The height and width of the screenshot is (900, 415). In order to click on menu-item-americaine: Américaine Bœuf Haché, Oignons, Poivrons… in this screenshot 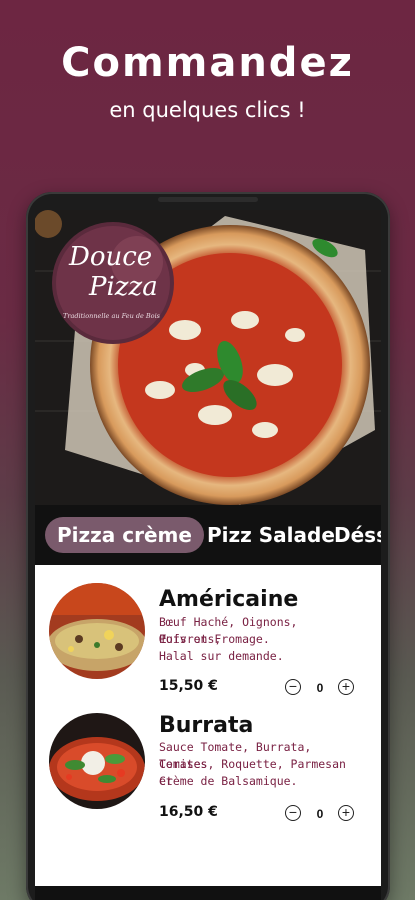, I will do `click(208, 630)`.